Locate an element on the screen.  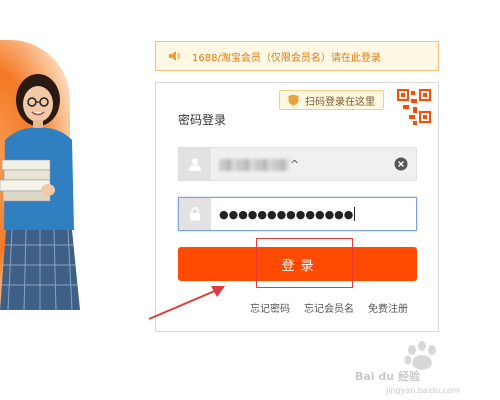
user-icon is located at coordinates (195, 164).